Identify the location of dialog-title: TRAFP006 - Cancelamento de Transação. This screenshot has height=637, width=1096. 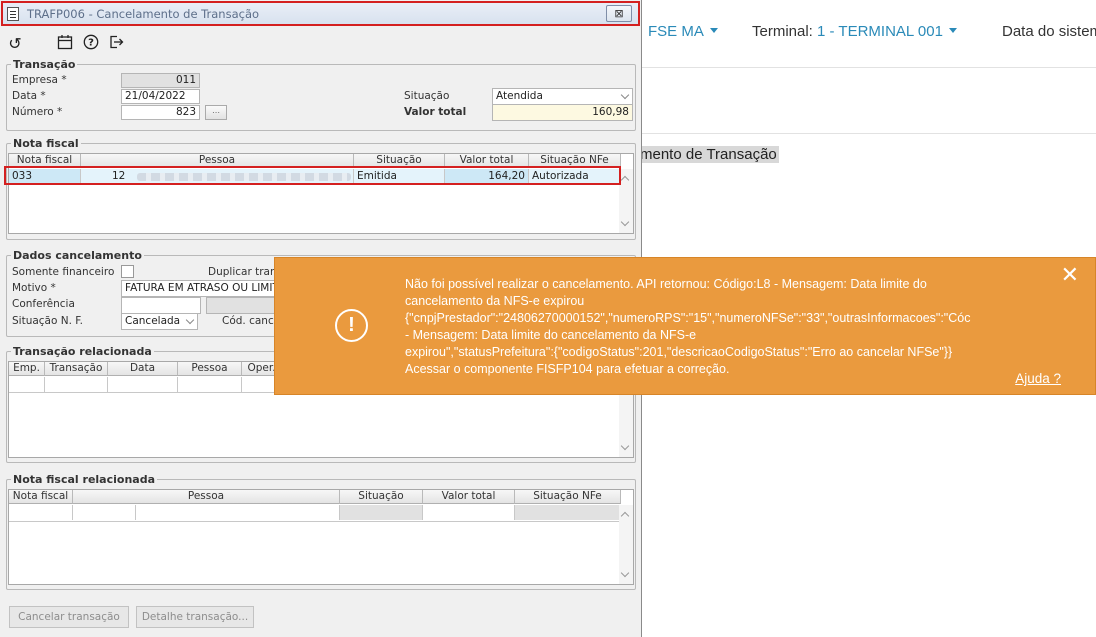
(143, 14).